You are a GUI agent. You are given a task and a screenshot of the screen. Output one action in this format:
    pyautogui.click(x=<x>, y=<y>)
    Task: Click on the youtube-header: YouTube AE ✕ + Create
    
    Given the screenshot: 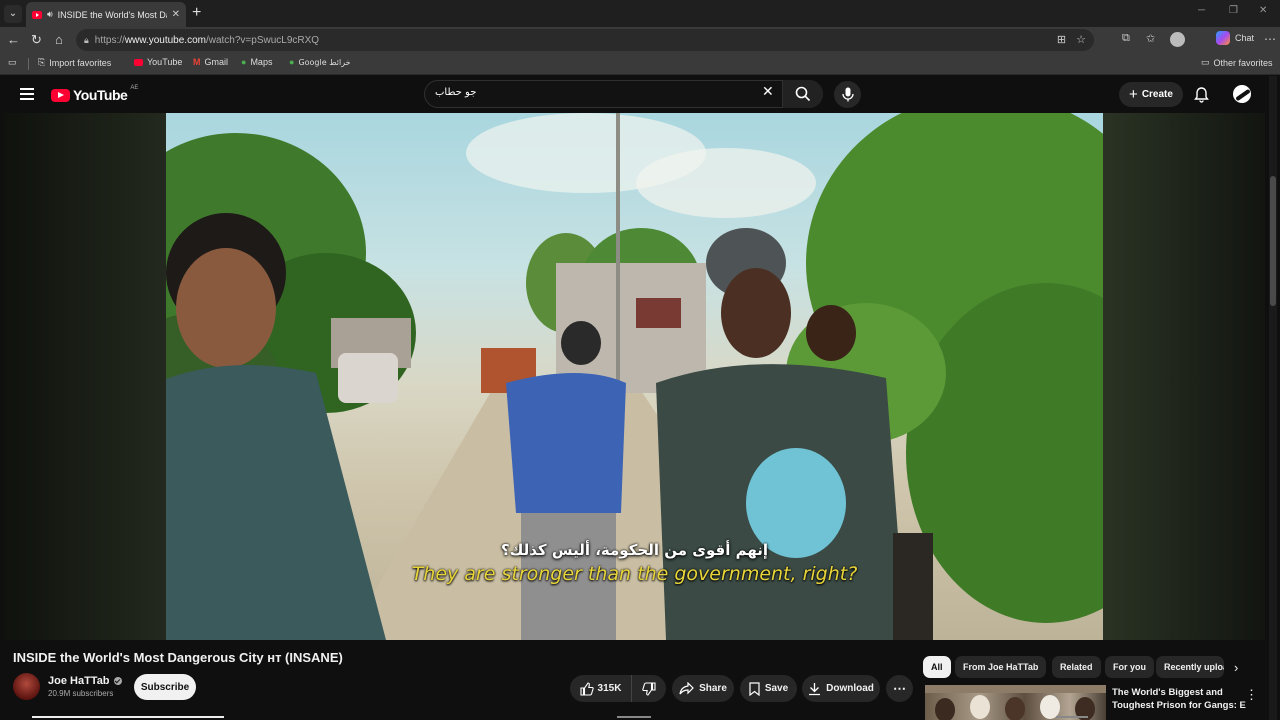 What is the action you would take?
    pyautogui.click(x=640, y=94)
    